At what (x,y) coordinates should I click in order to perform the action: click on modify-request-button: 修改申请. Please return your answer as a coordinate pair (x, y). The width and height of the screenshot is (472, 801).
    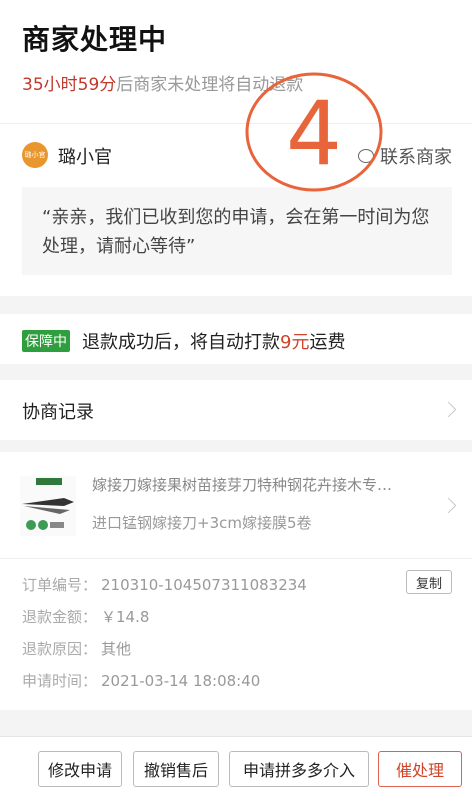
    Looking at the image, I should click on (80, 769).